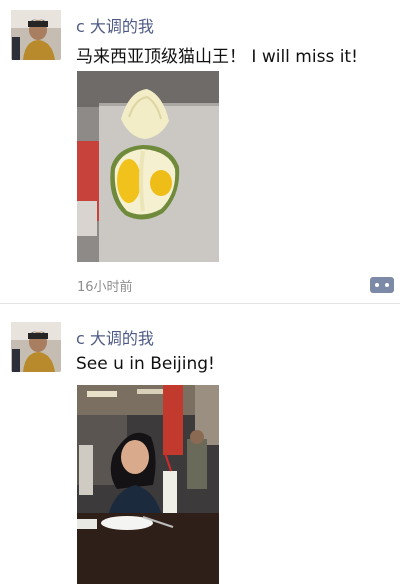 The width and height of the screenshot is (400, 584). What do you see at coordinates (105, 287) in the screenshot?
I see `post-time: 16小时前` at bounding box center [105, 287].